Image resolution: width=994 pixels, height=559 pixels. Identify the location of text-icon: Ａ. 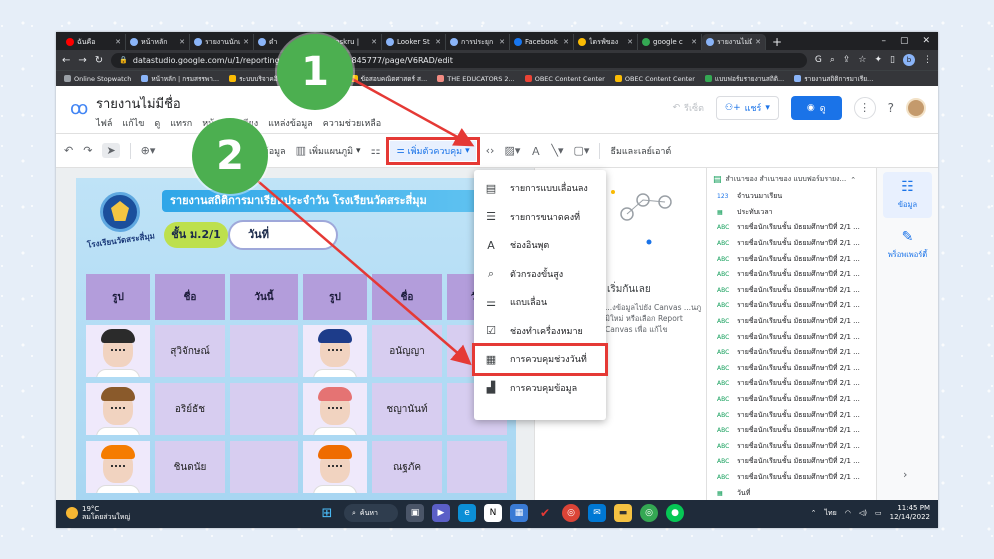
(535, 151).